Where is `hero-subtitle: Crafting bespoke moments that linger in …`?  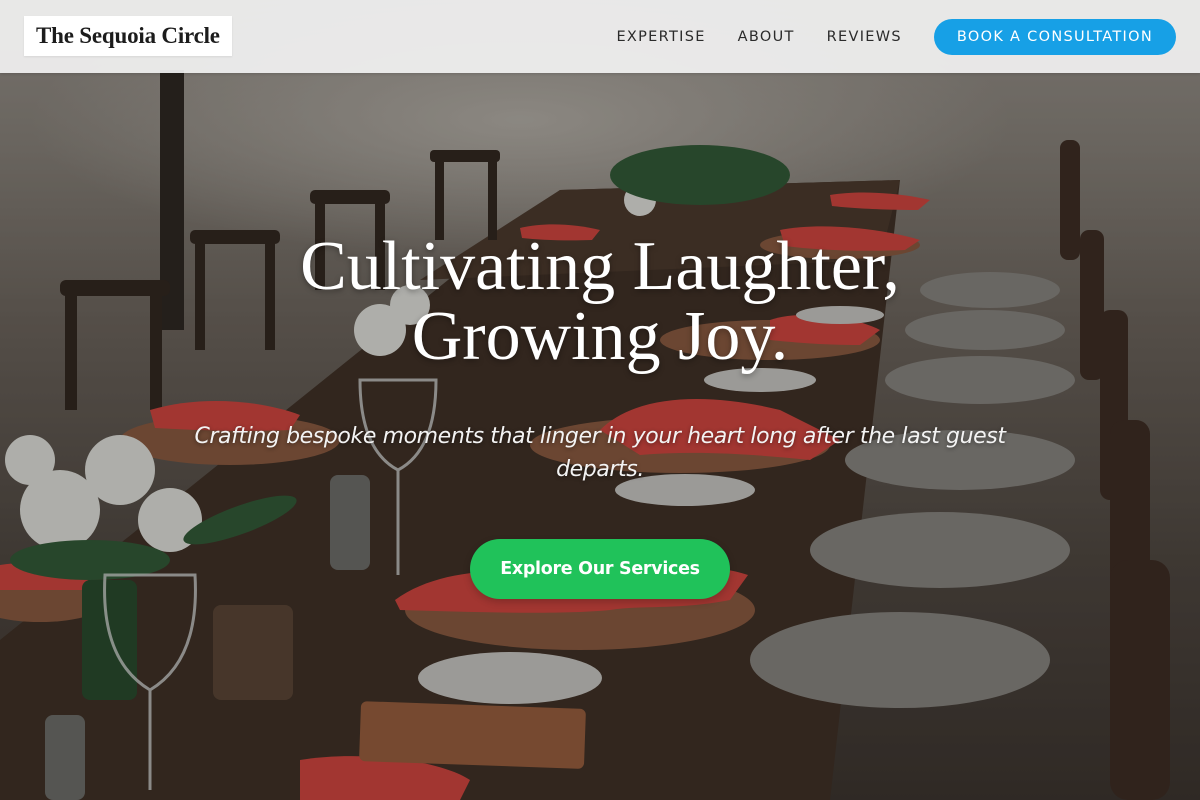
hero-subtitle: Crafting bespoke moments that linger in … is located at coordinates (600, 453).